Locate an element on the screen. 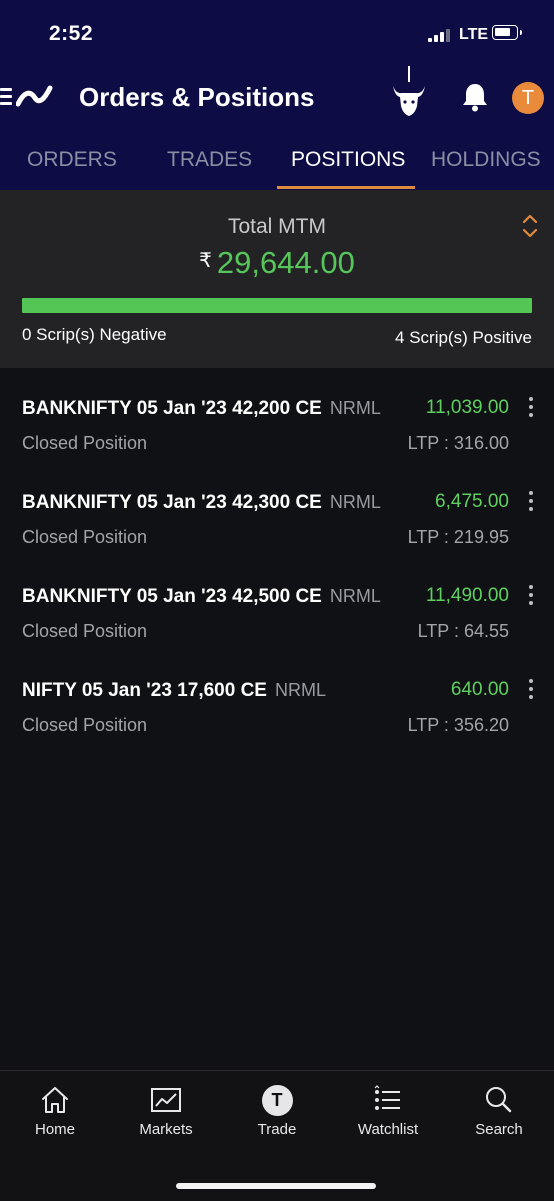 This screenshot has height=1201, width=554. position-name-line: BANKNIFTY 05 Jan '23 42,500 CE NRML is located at coordinates (201, 597).